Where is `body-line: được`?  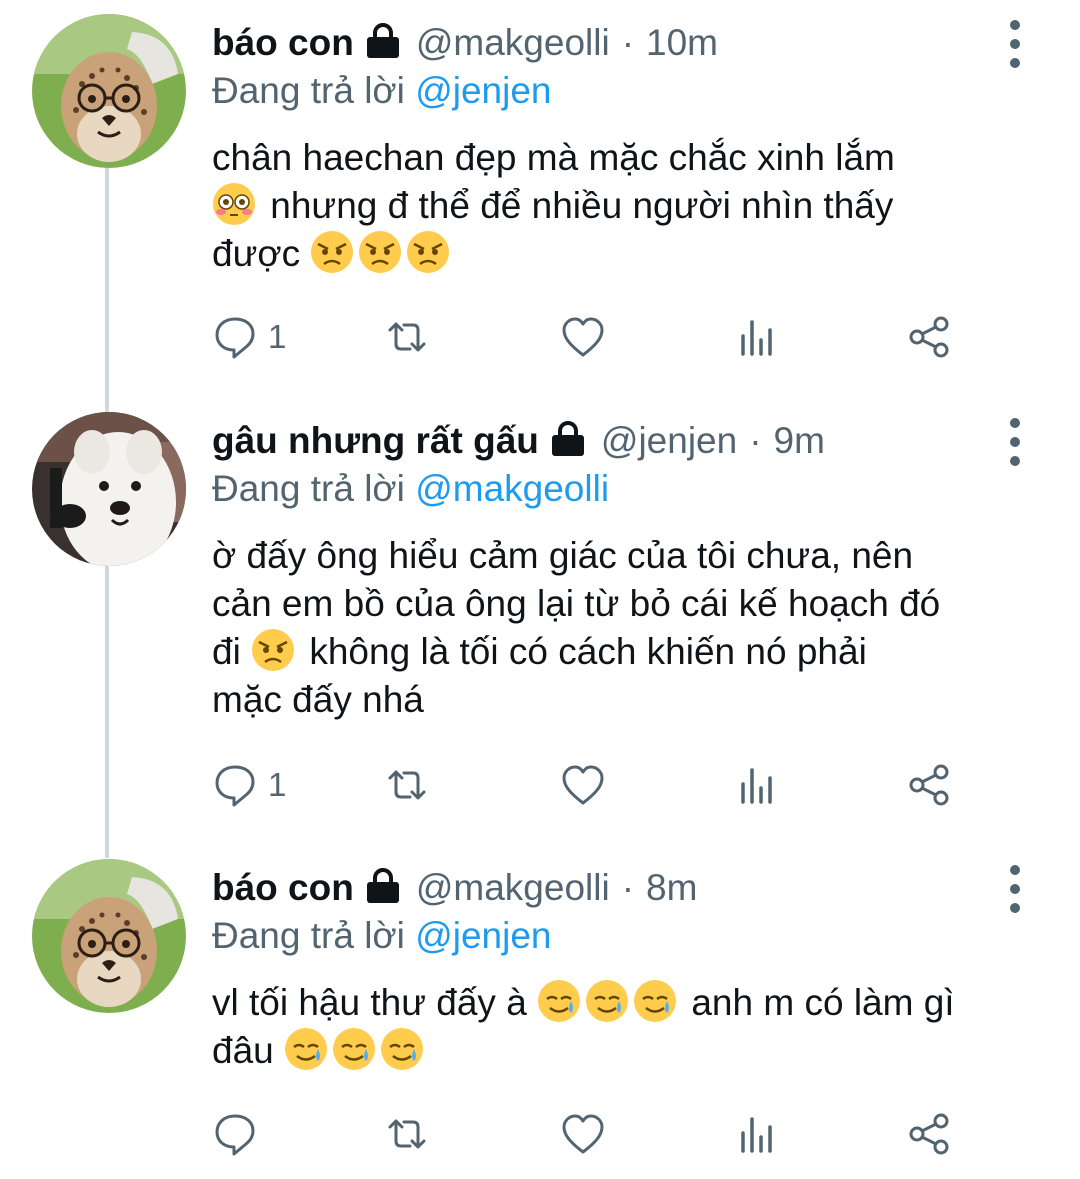 body-line: được is located at coordinates (629, 254).